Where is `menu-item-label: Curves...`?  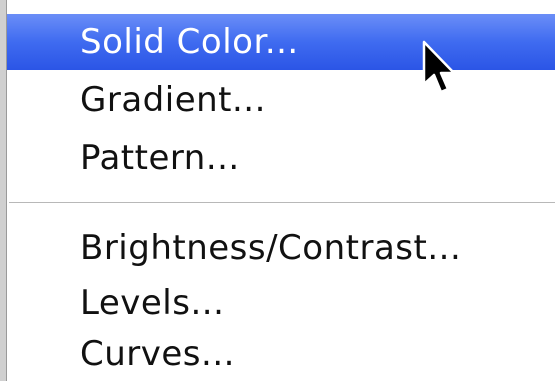 menu-item-label: Curves... is located at coordinates (157, 354).